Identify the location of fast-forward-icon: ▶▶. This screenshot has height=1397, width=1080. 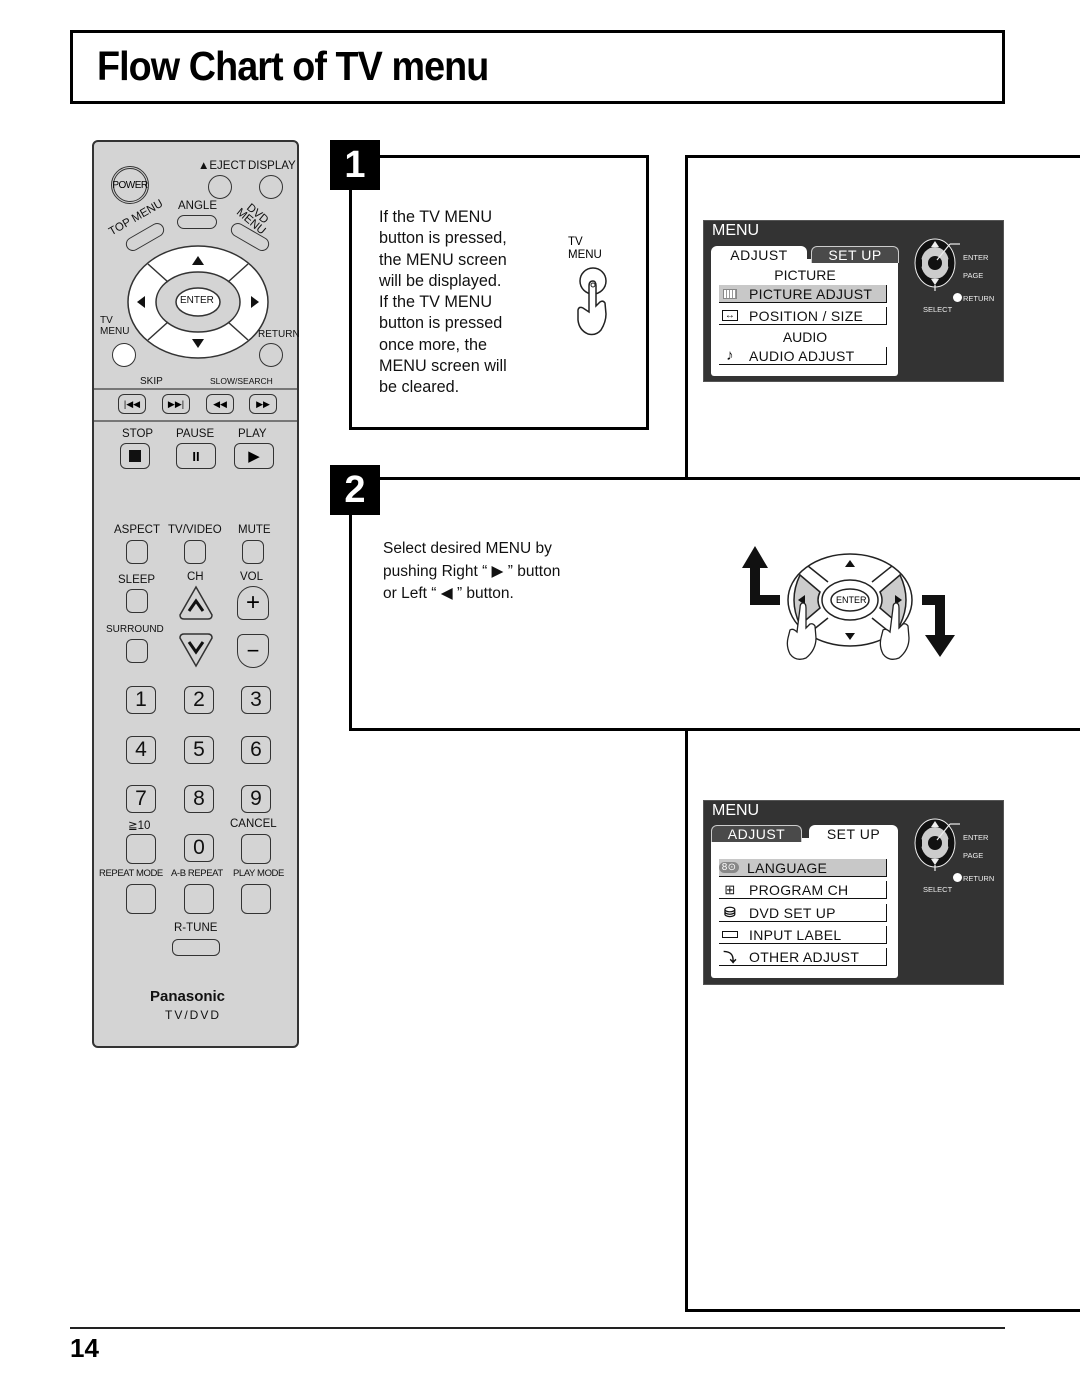
(263, 403).